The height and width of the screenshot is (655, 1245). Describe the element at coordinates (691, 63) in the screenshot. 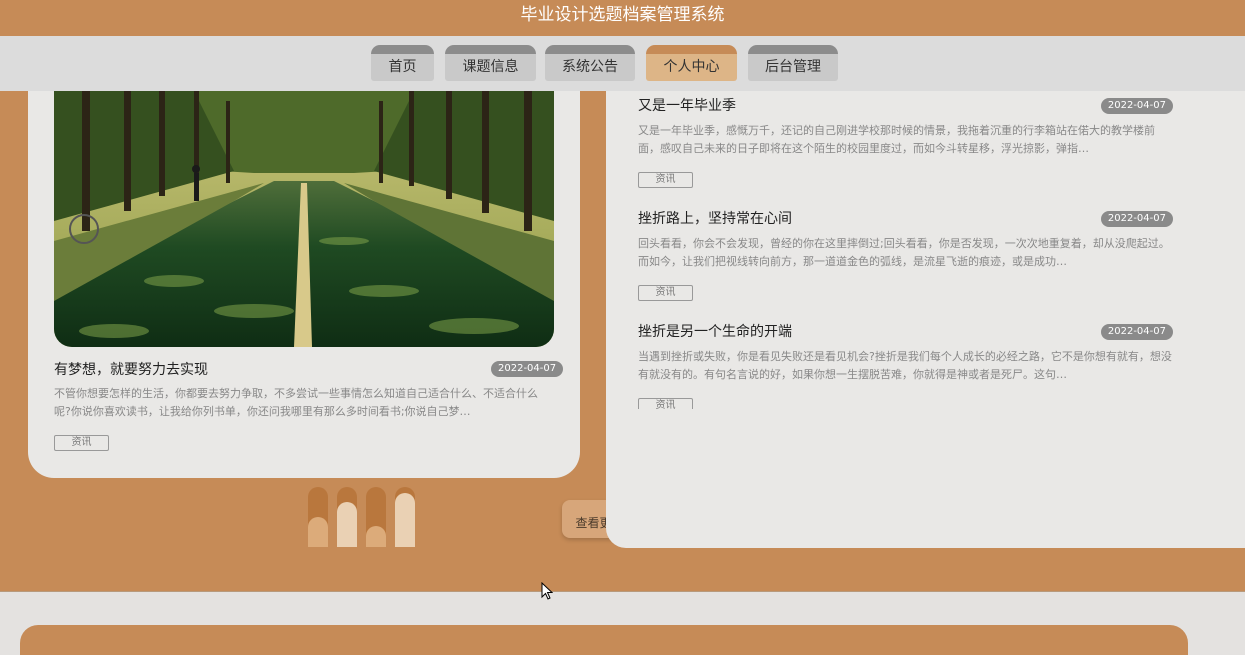

I see `nav-personal-center: 个人中心` at that location.